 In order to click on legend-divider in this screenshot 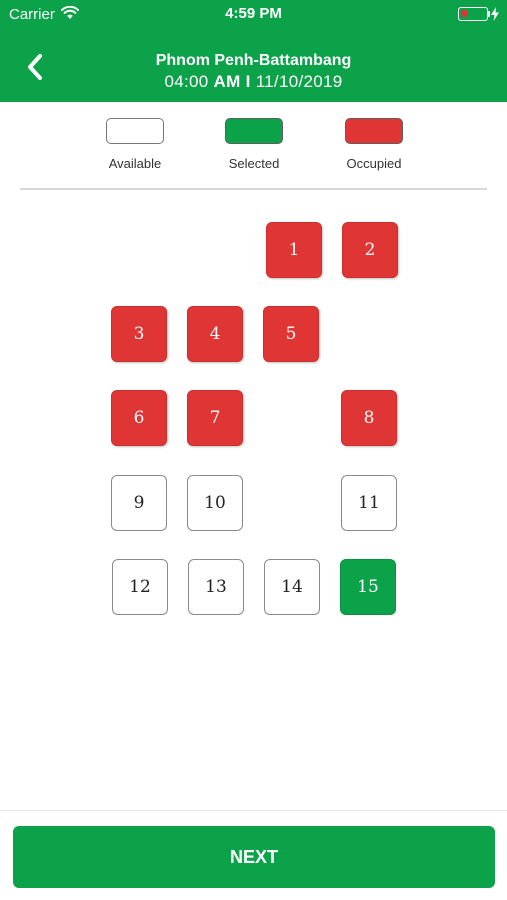, I will do `click(253, 189)`.